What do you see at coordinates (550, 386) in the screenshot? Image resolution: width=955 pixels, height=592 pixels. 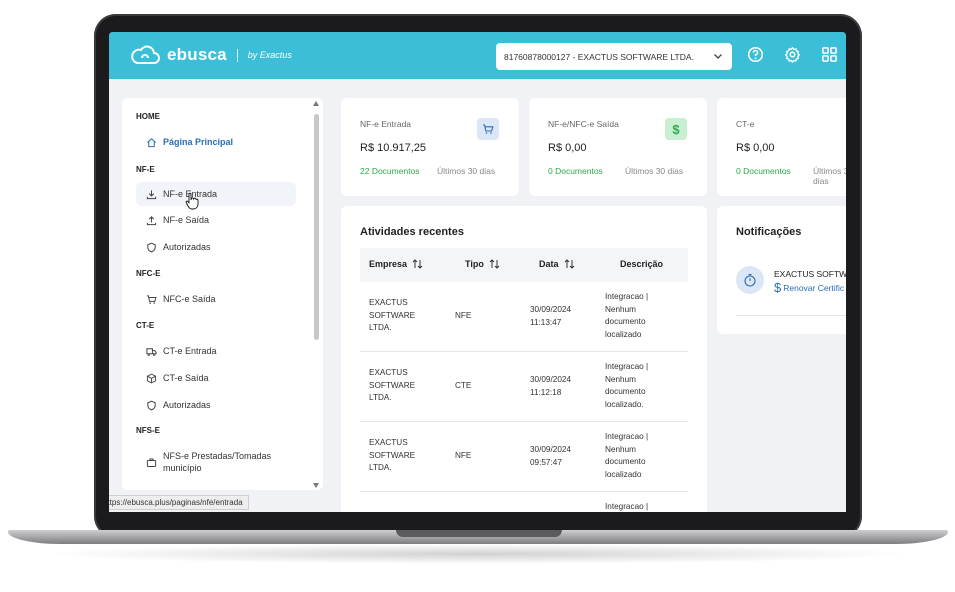 I see `cell-data: 30/09/2024 11:12:18` at bounding box center [550, 386].